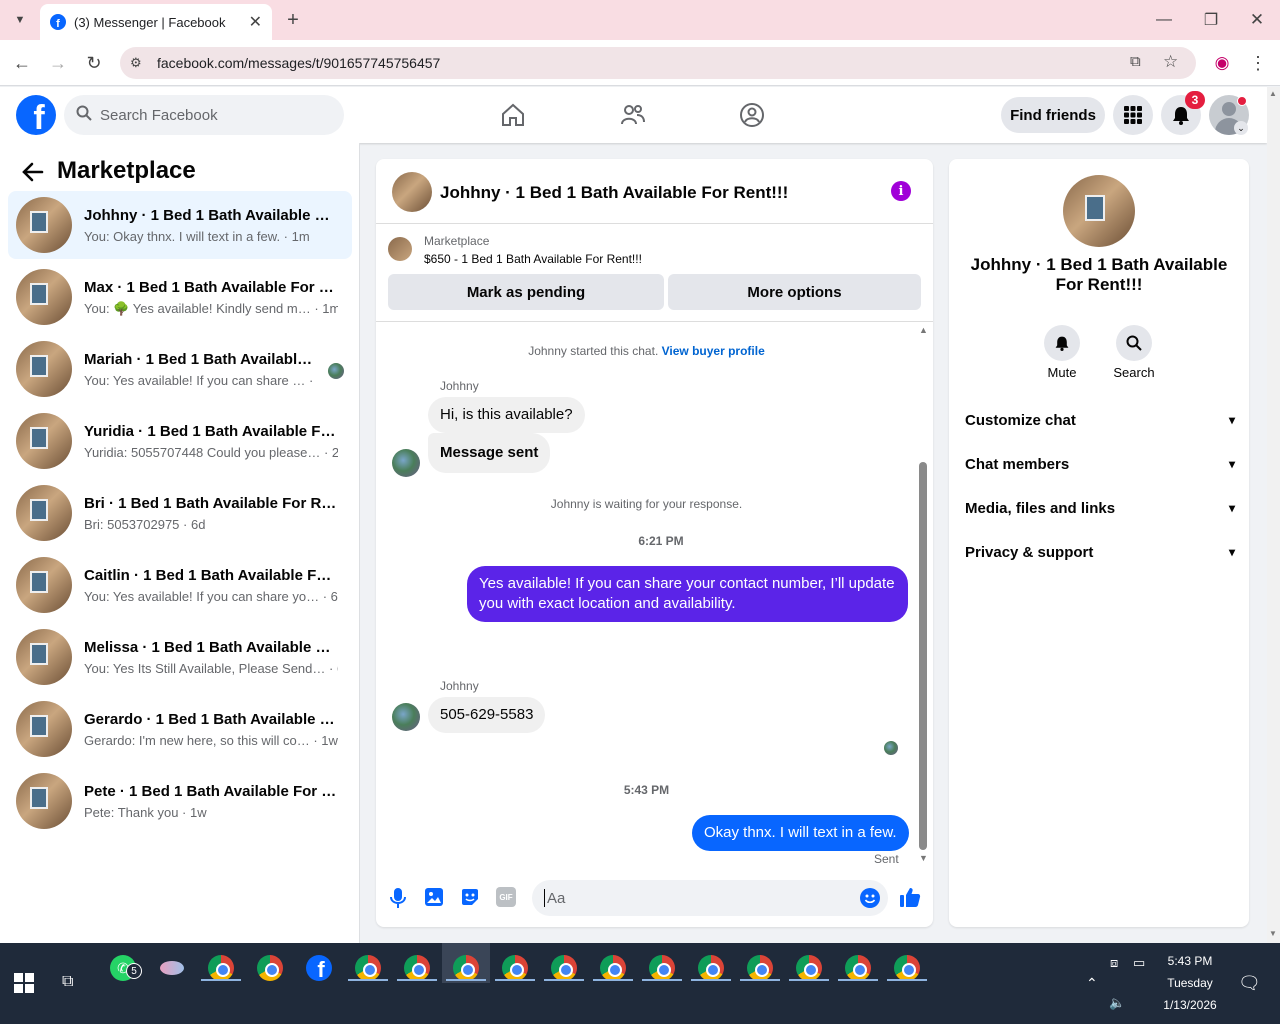  What do you see at coordinates (794, 292) in the screenshot?
I see `more-options-button: More options` at bounding box center [794, 292].